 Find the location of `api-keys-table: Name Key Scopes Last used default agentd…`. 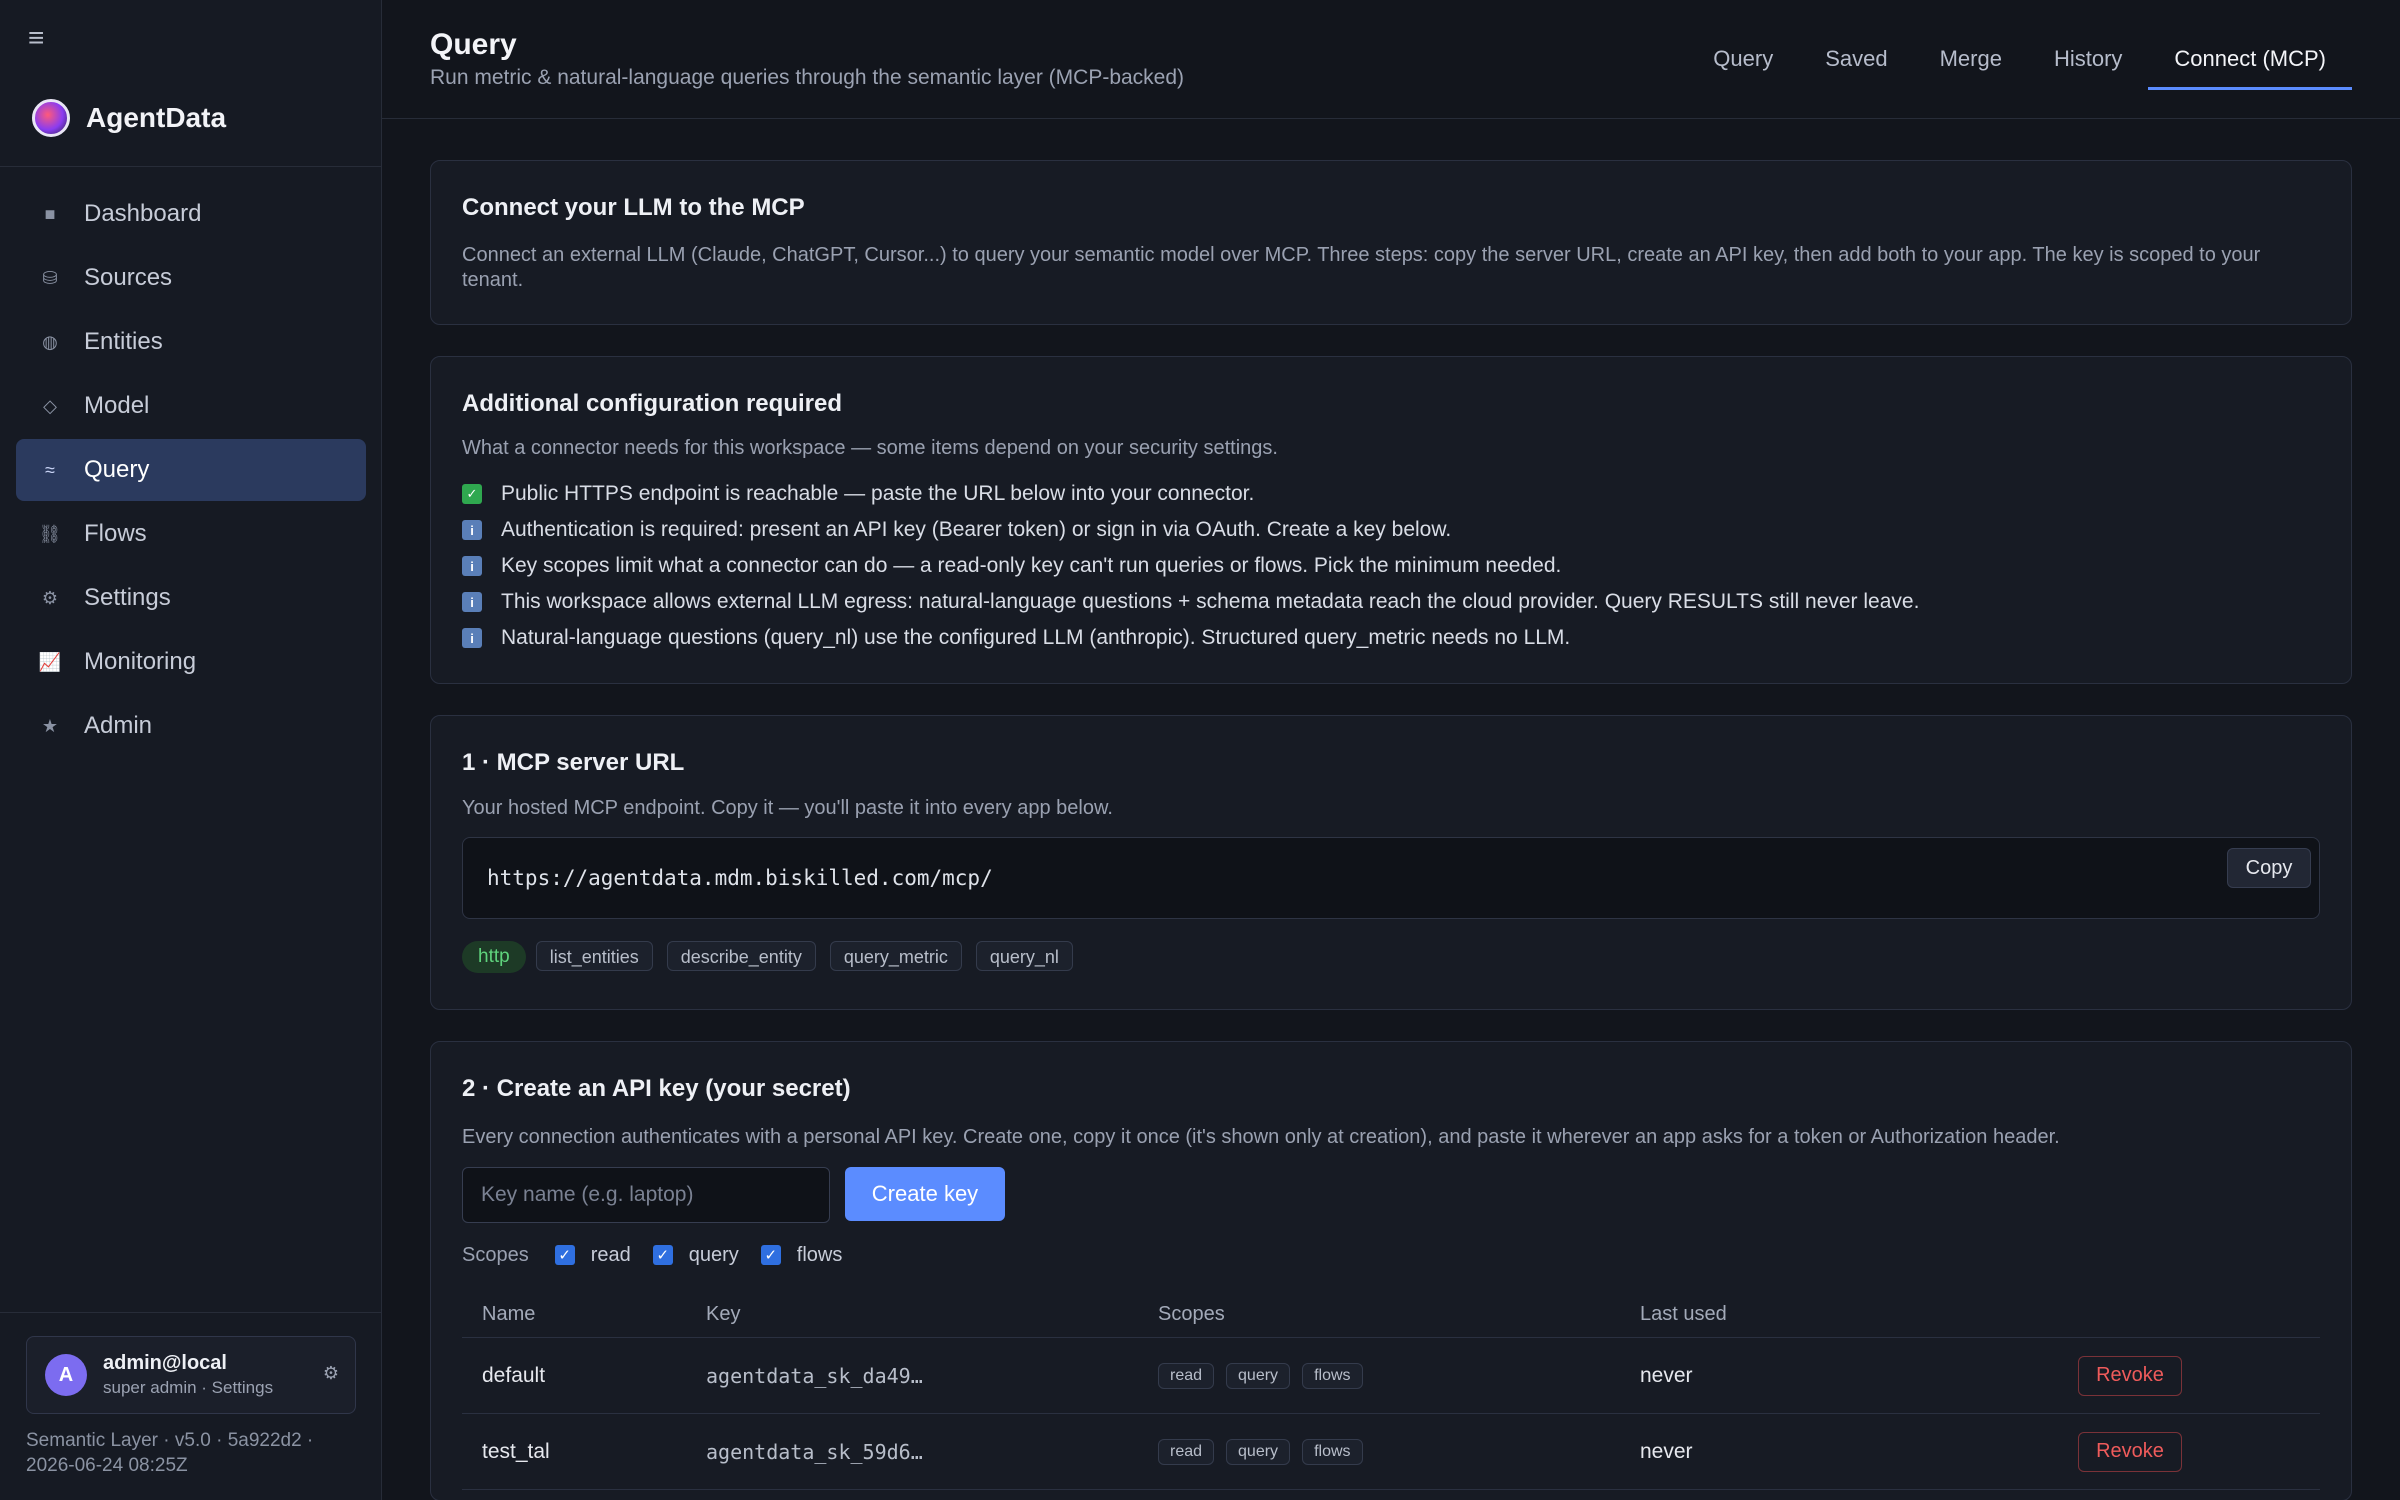

api-keys-table: Name Key Scopes Last used default agentd… is located at coordinates (1391, 1391).